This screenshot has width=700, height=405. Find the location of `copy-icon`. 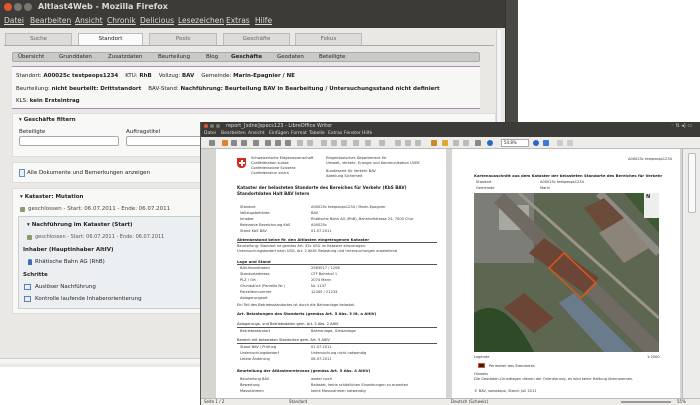

copy-icon is located at coordinates (334, 143).